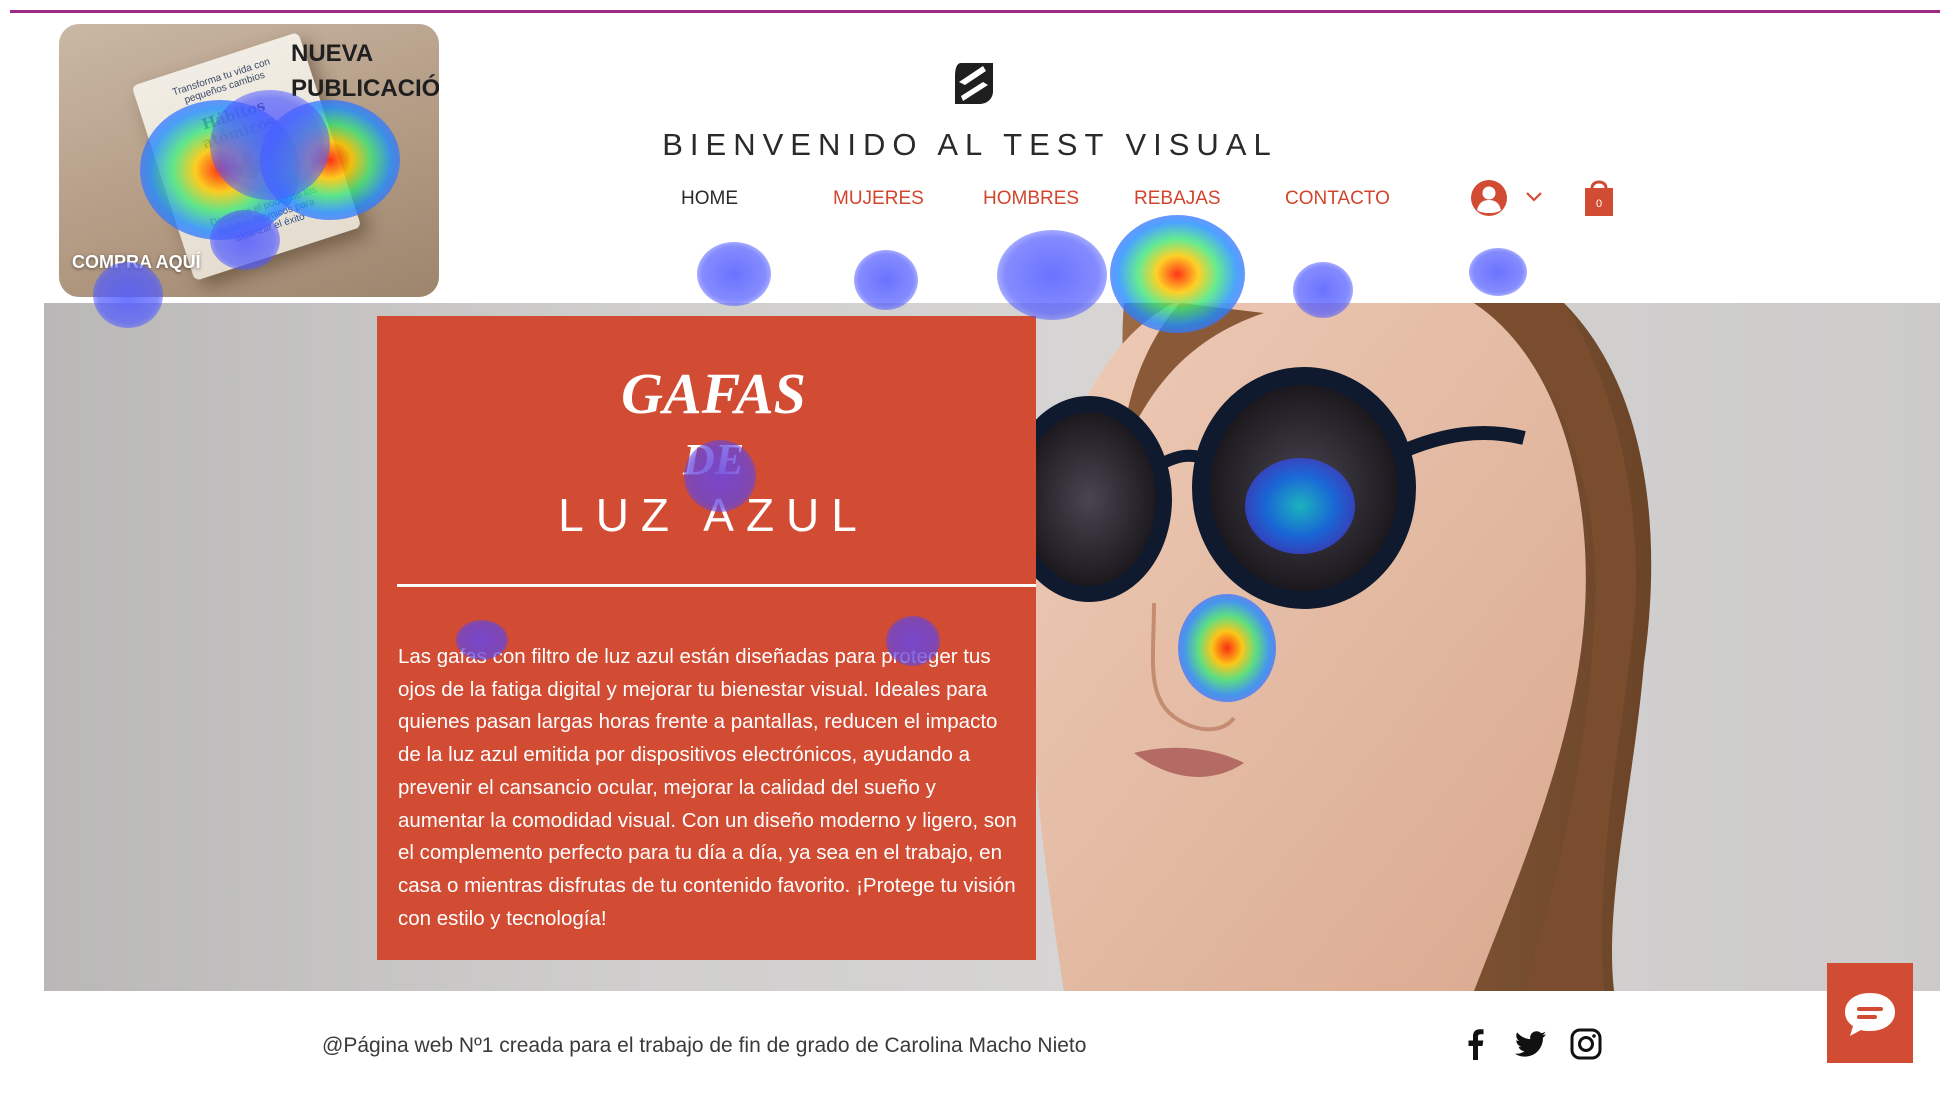  I want to click on hero-heading-luz-azul: LUZ AZUL, so click(713, 515).